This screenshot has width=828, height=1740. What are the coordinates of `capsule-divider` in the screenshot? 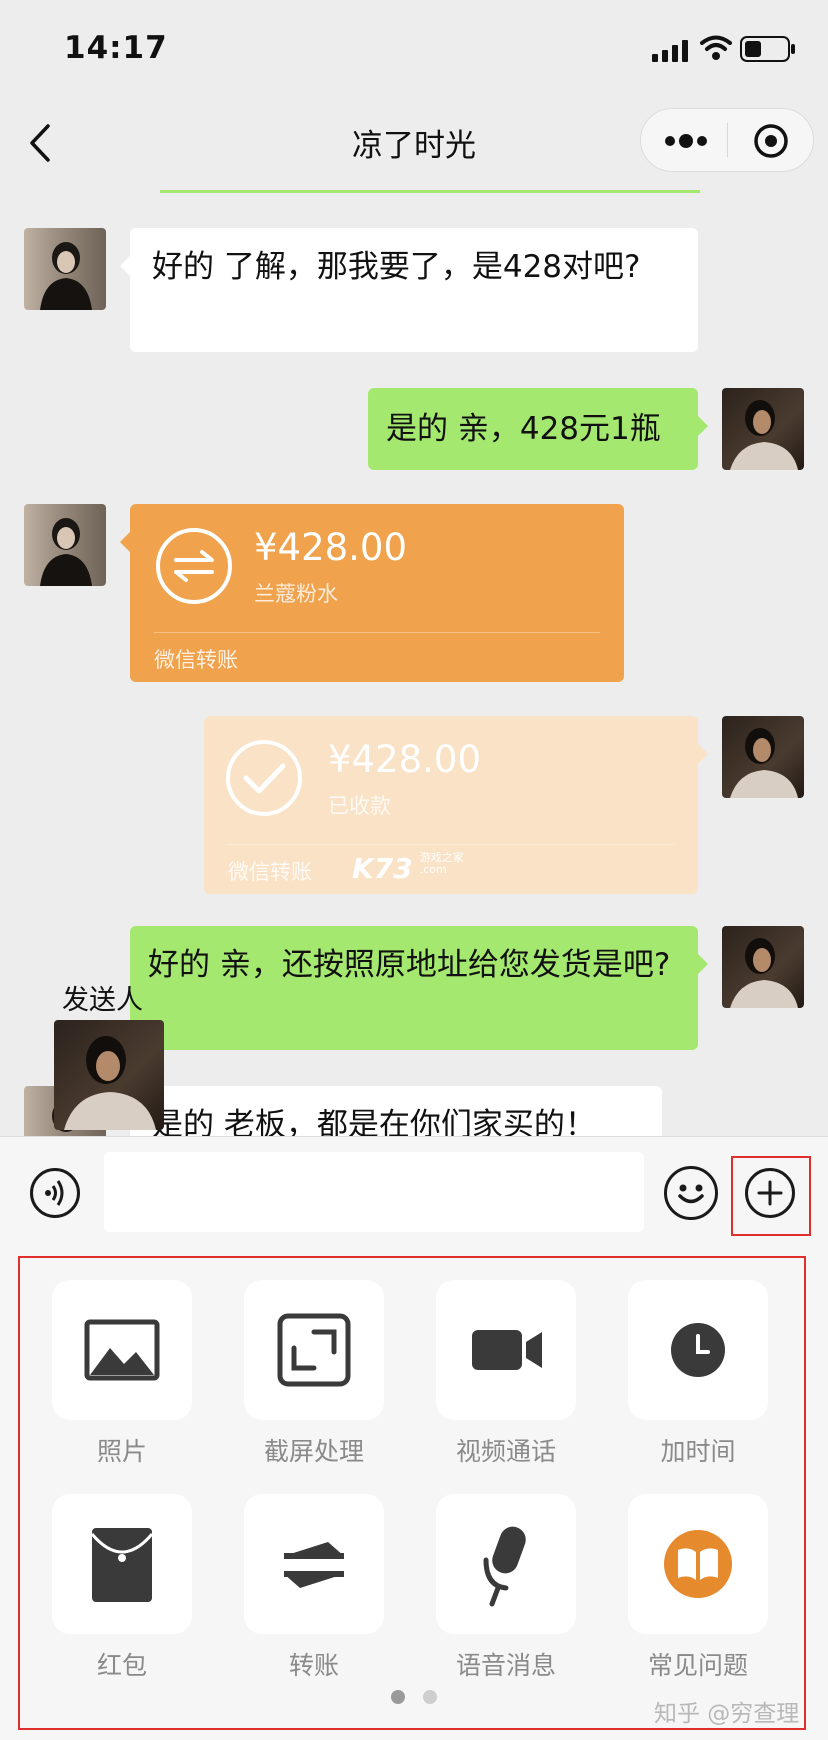 It's located at (727, 140).